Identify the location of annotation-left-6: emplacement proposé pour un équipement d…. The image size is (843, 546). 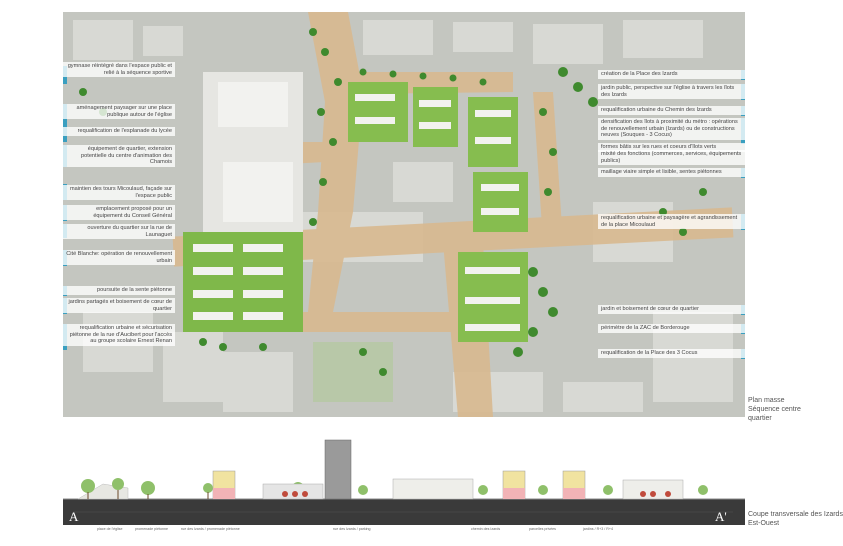
(119, 213).